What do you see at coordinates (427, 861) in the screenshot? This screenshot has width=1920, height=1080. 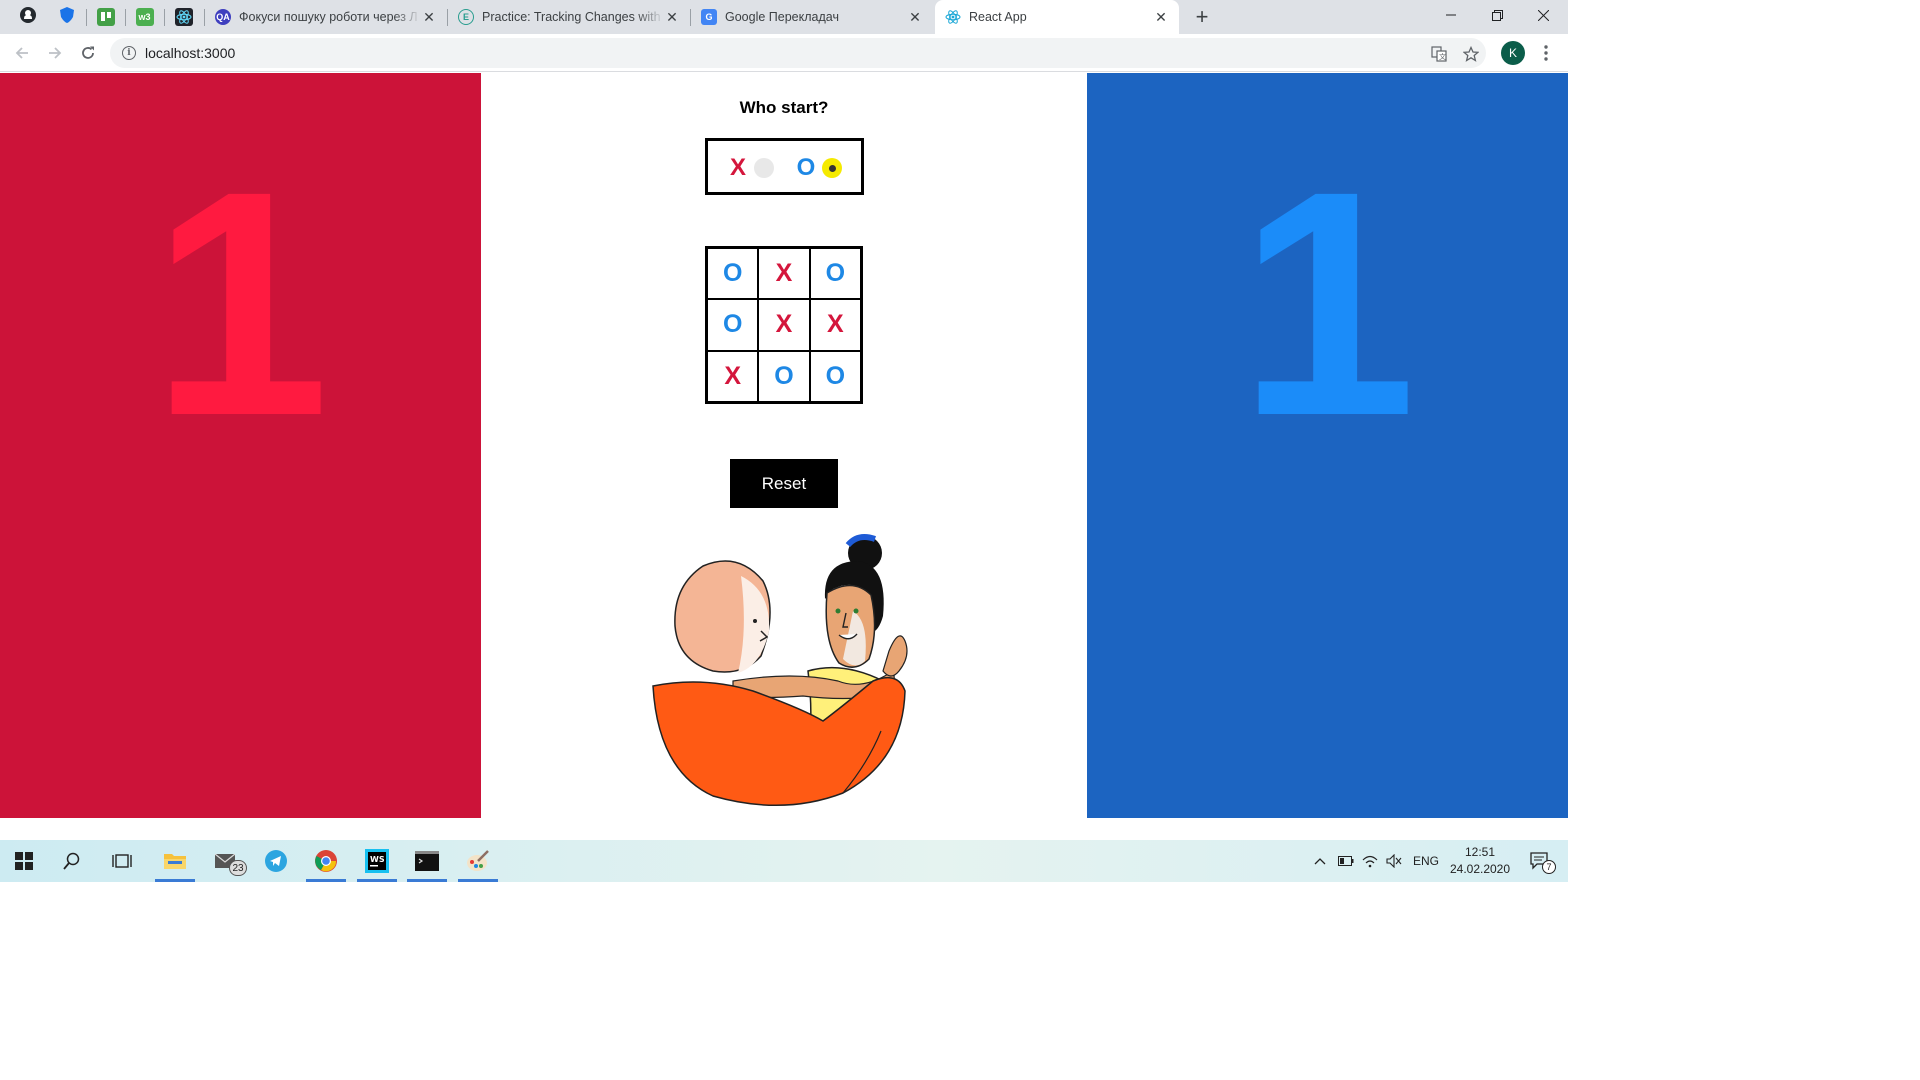 I see `terminal-button` at bounding box center [427, 861].